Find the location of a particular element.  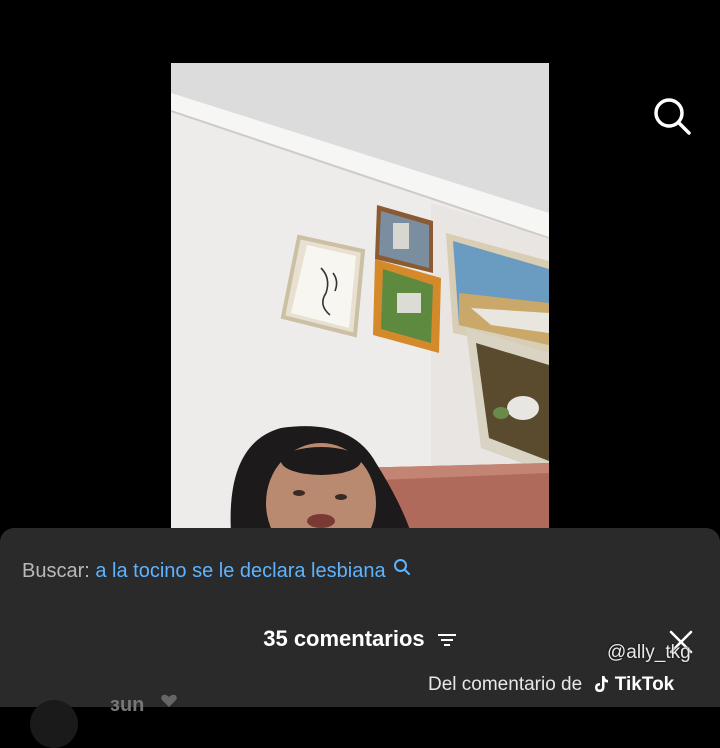

watermark-source: Del comentario de TikTok is located at coordinates (551, 685).